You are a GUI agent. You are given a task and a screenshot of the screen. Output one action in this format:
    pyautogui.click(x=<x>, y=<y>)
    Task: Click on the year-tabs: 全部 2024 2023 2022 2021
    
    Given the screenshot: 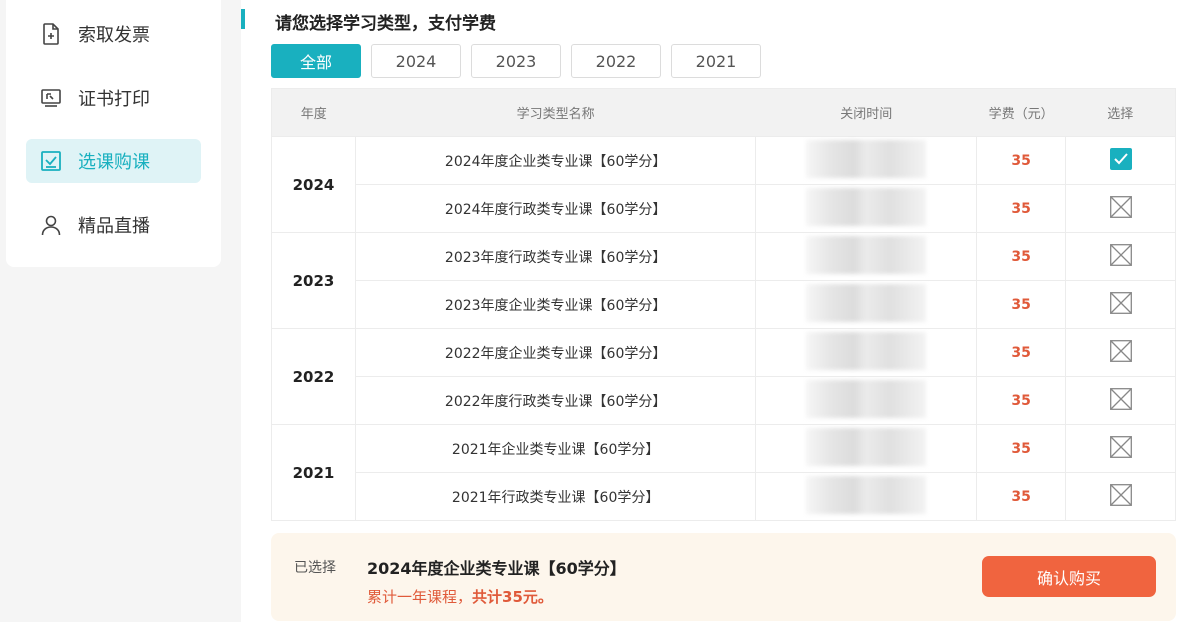 What is the action you would take?
    pyautogui.click(x=521, y=61)
    